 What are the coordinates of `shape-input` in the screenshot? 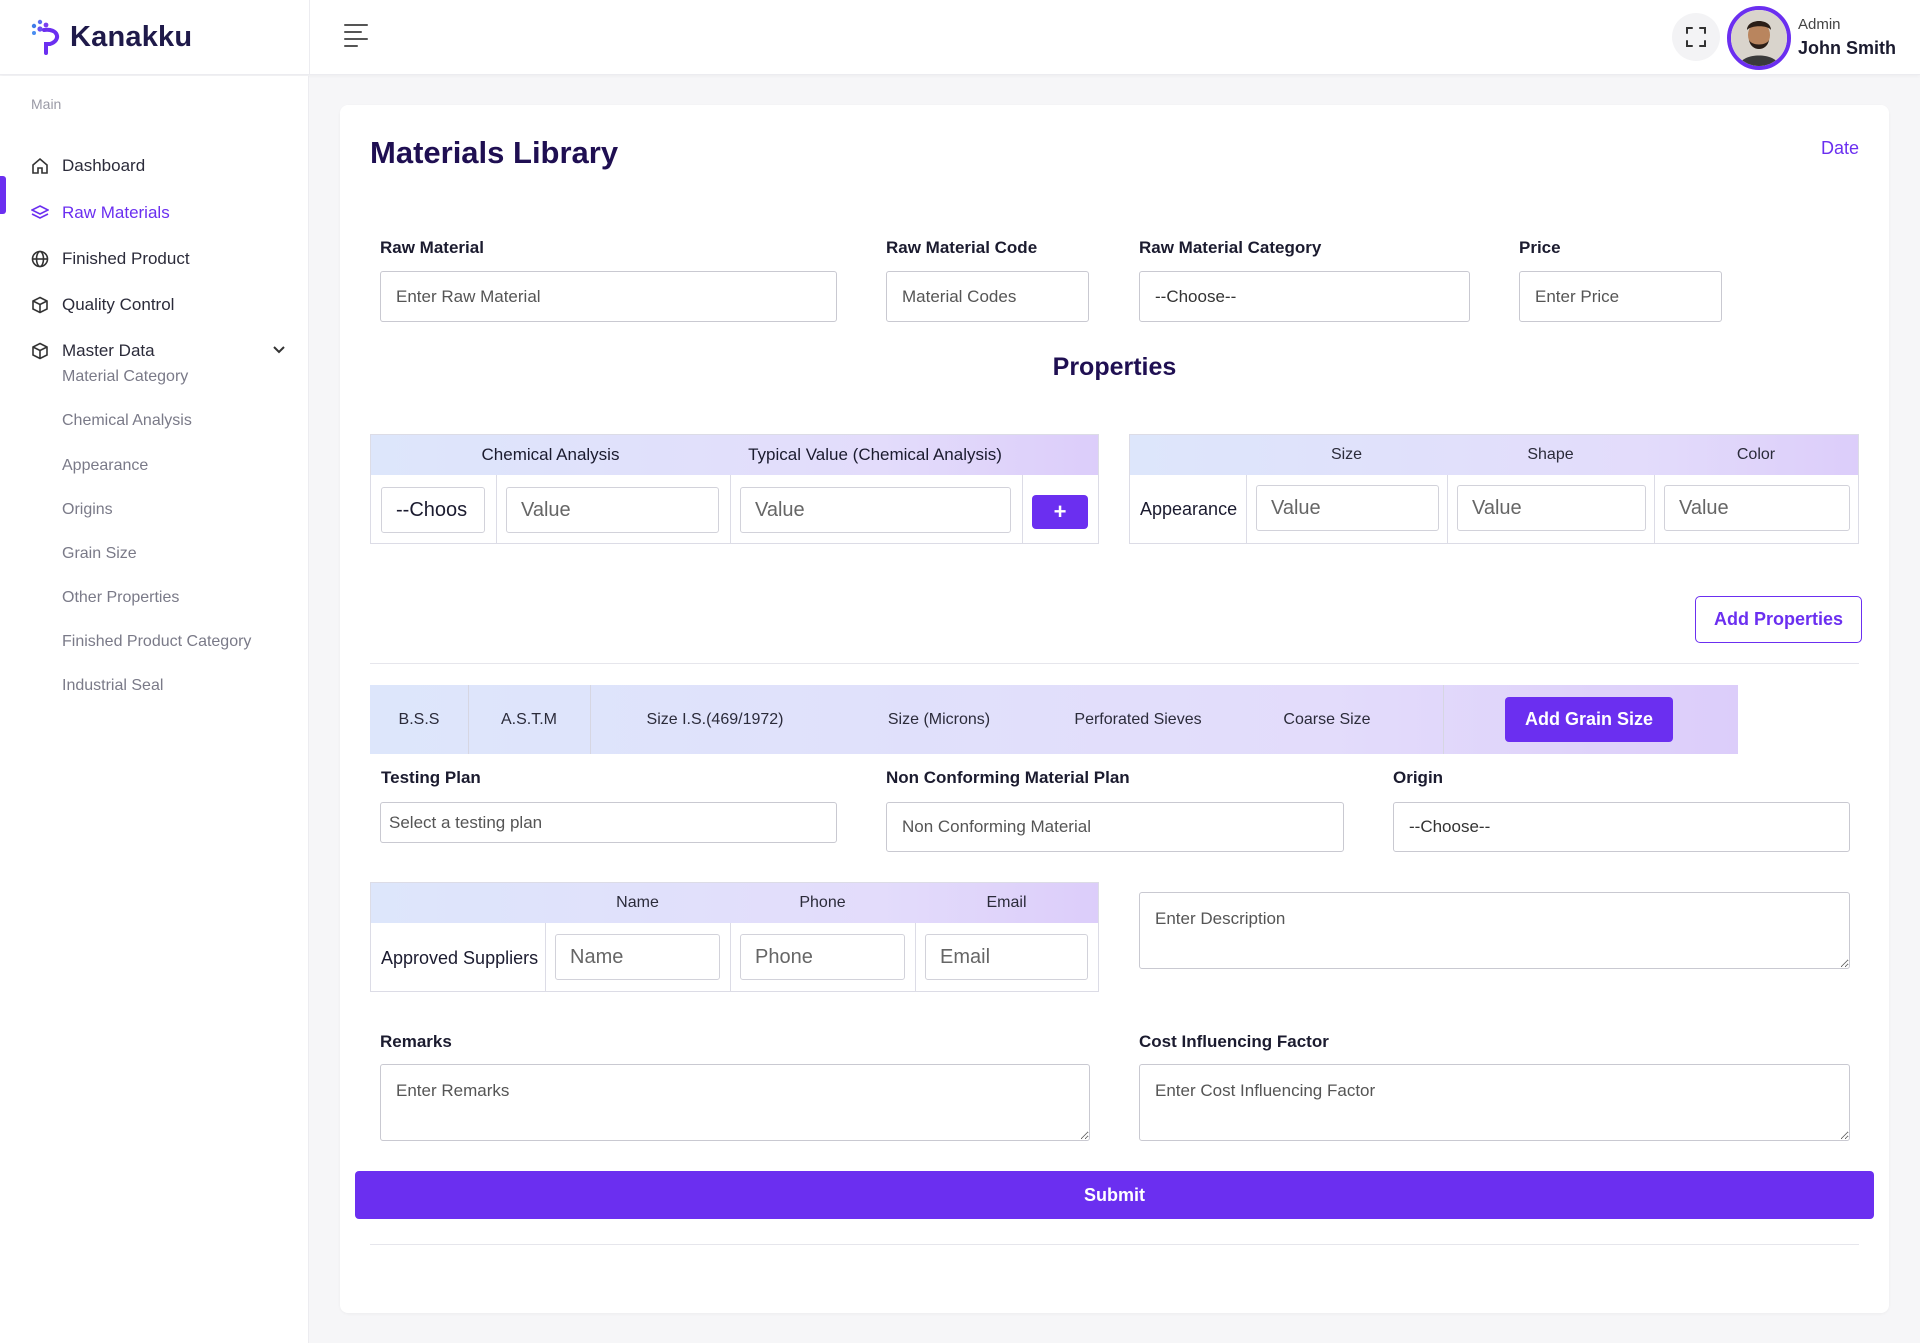 It's located at (1551, 508).